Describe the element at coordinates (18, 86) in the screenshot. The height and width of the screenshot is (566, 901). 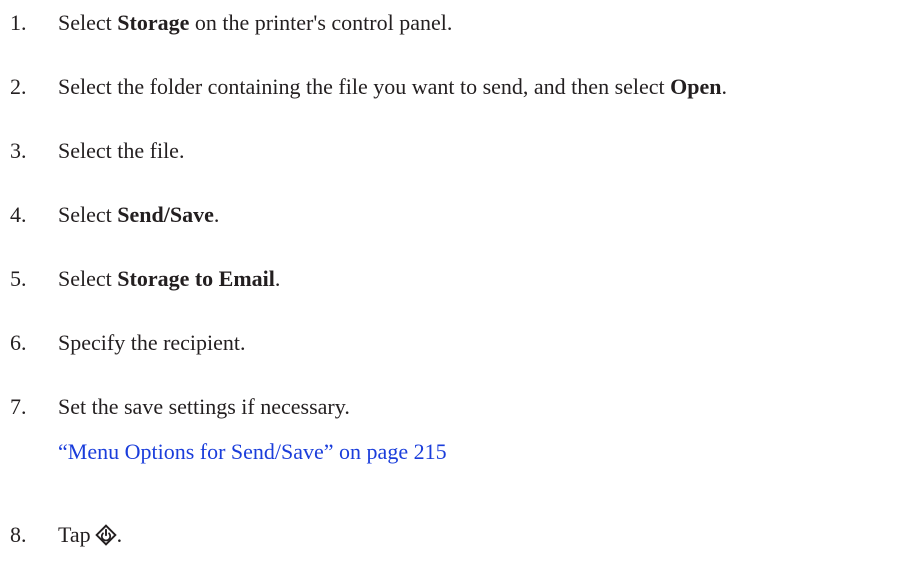
I see `step-number: 2.` at that location.